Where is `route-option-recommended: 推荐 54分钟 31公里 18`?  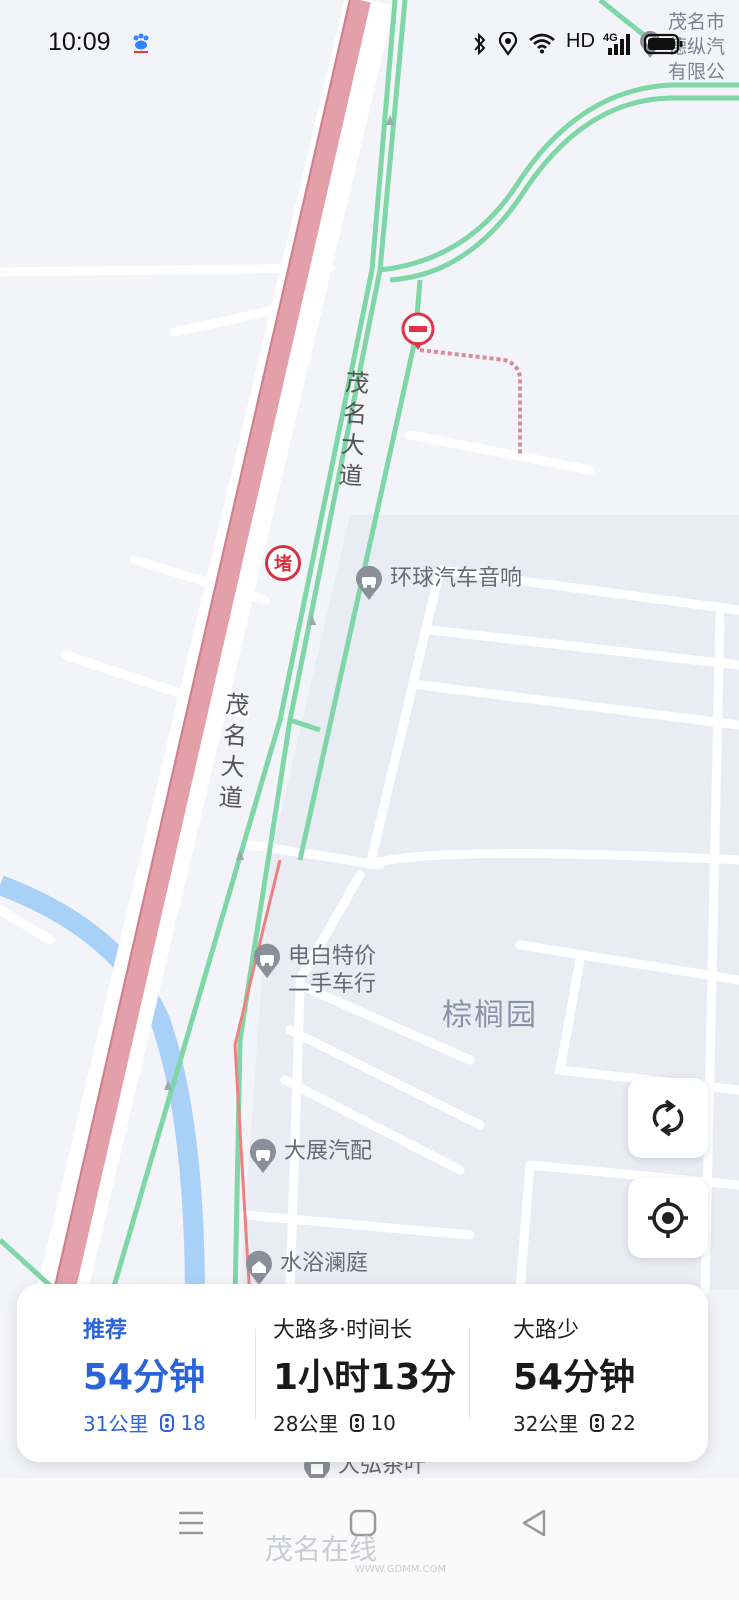 route-option-recommended: 推荐 54分钟 31公里 18 is located at coordinates (137, 1373).